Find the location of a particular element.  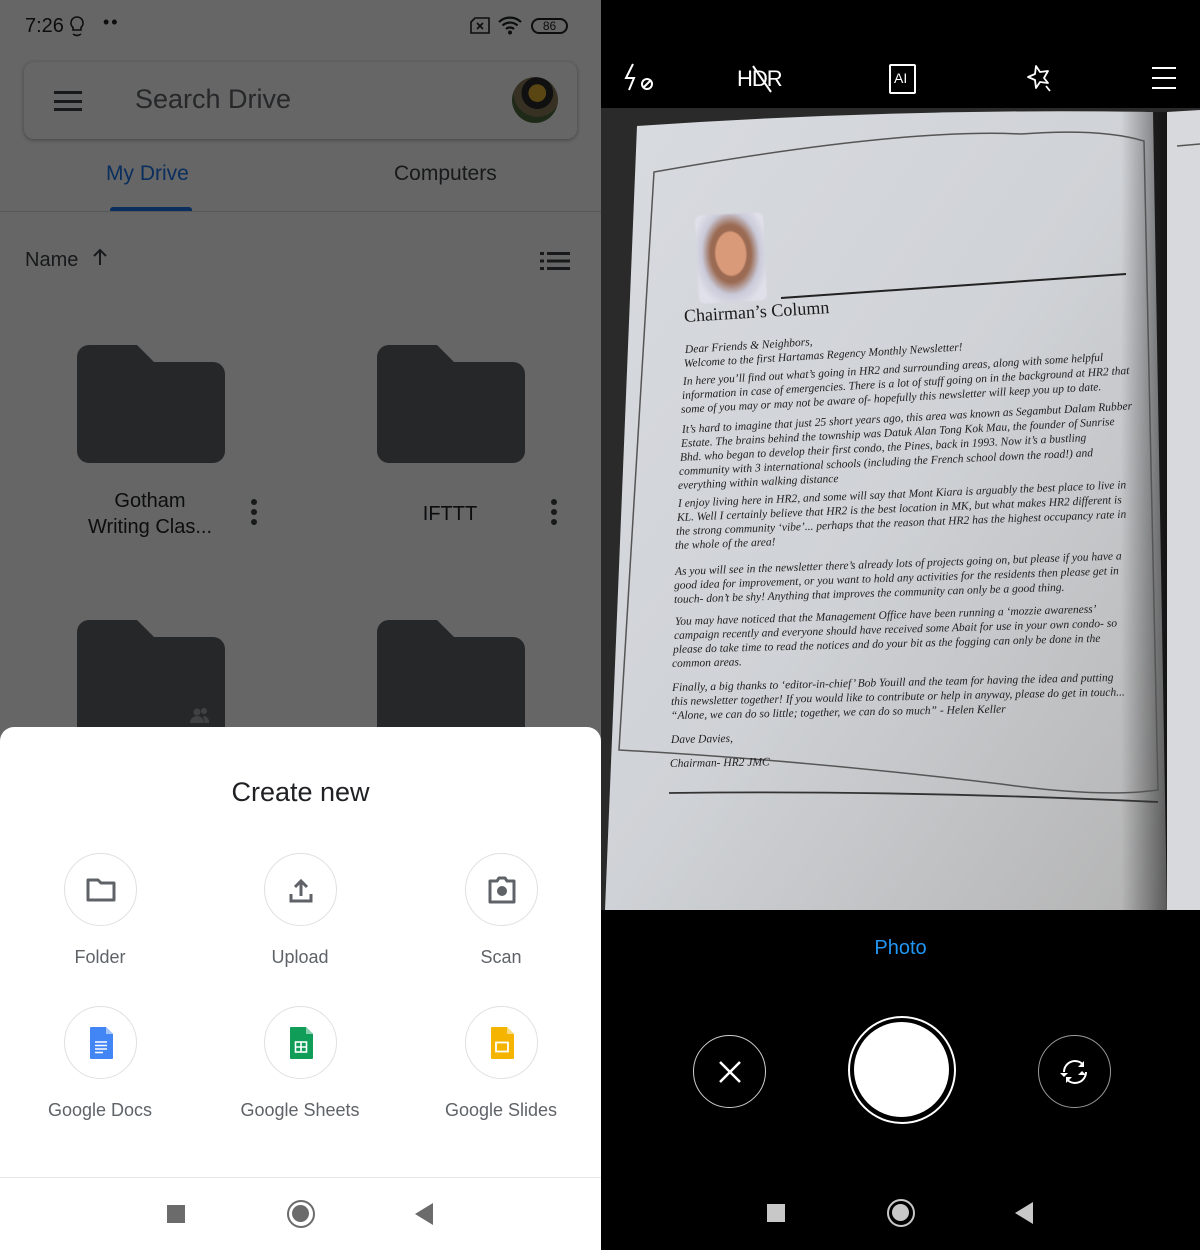

sheet-title: Create new is located at coordinates (300, 792).